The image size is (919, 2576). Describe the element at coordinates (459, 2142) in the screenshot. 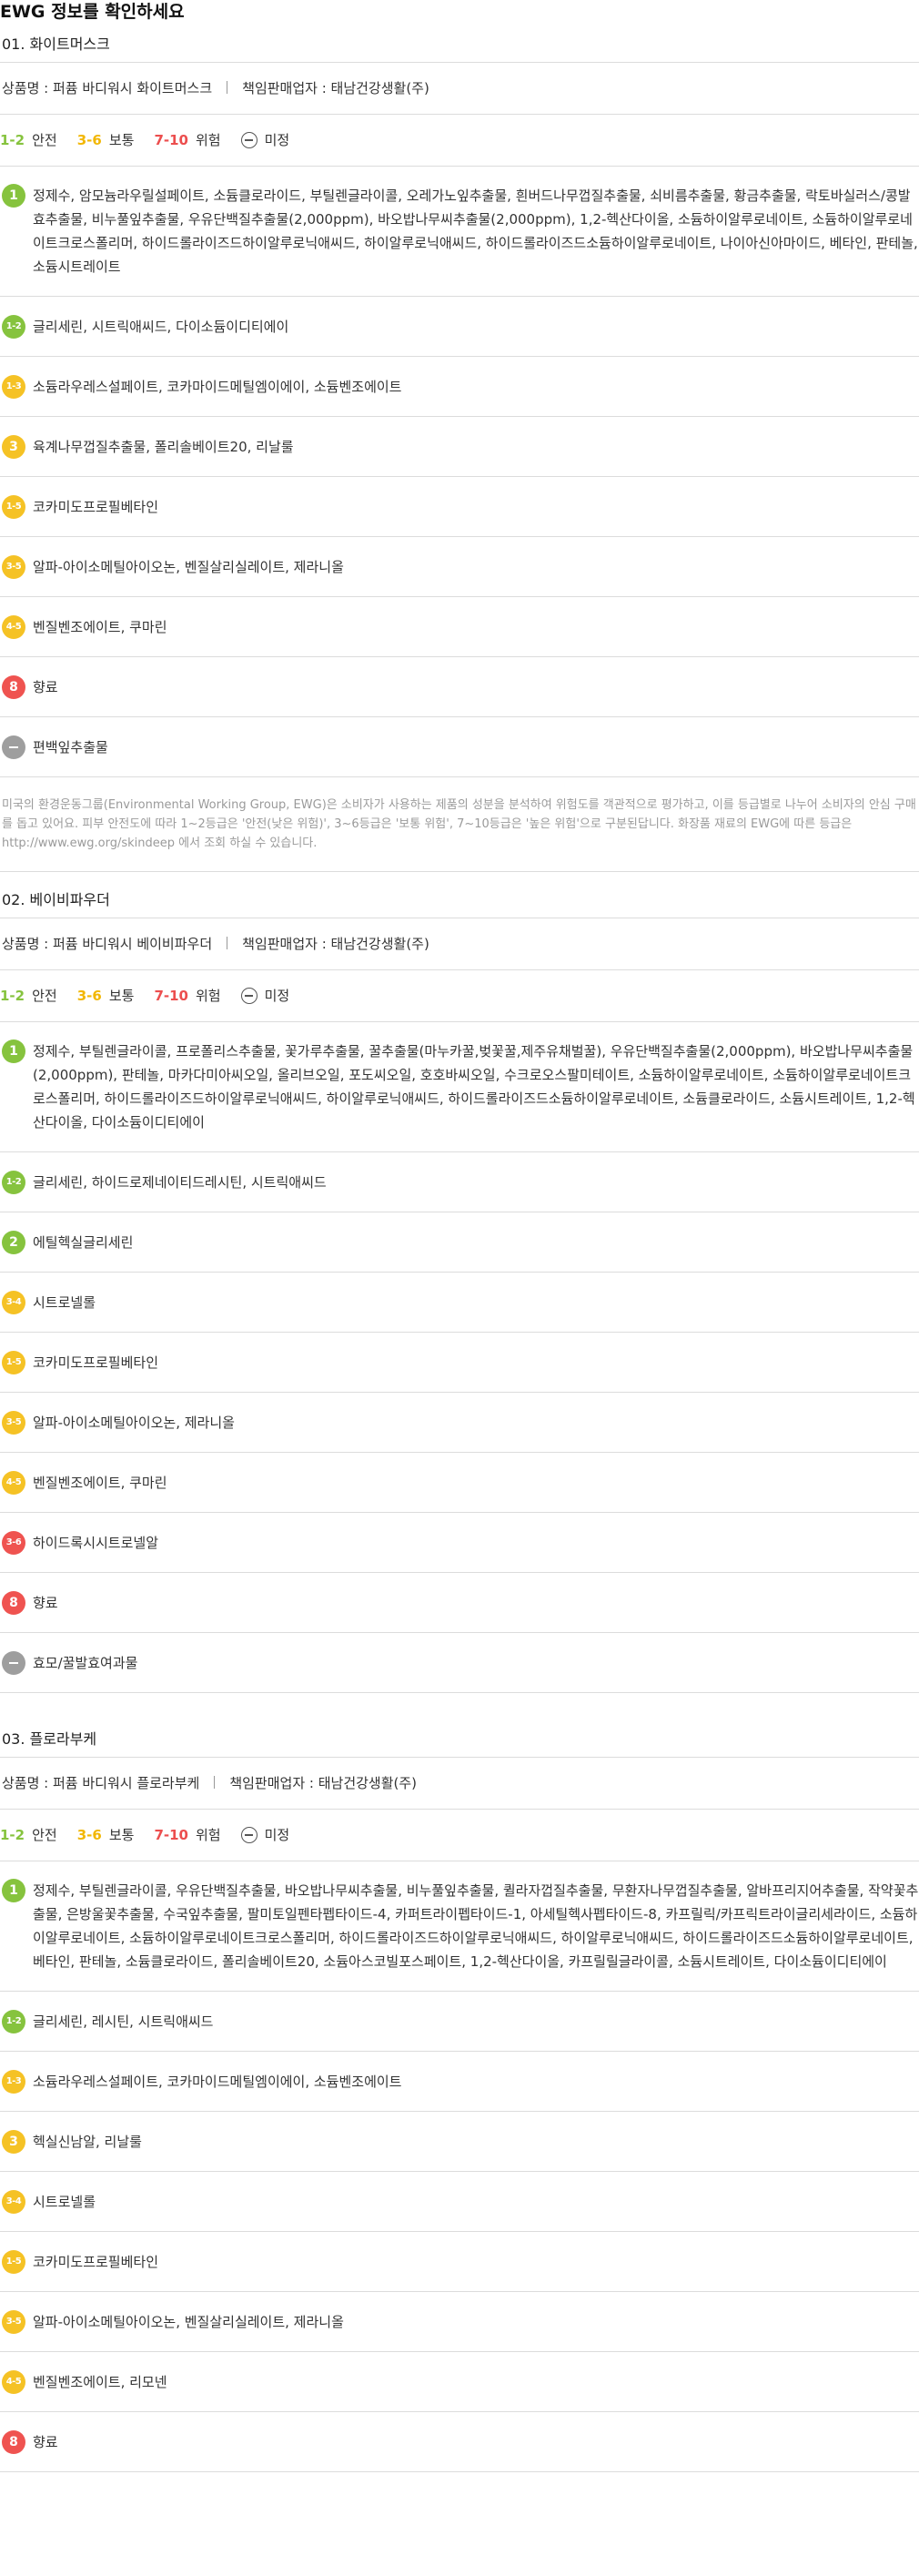

I see `ingredient-row: 3 헥실신남알, 리날룰` at that location.